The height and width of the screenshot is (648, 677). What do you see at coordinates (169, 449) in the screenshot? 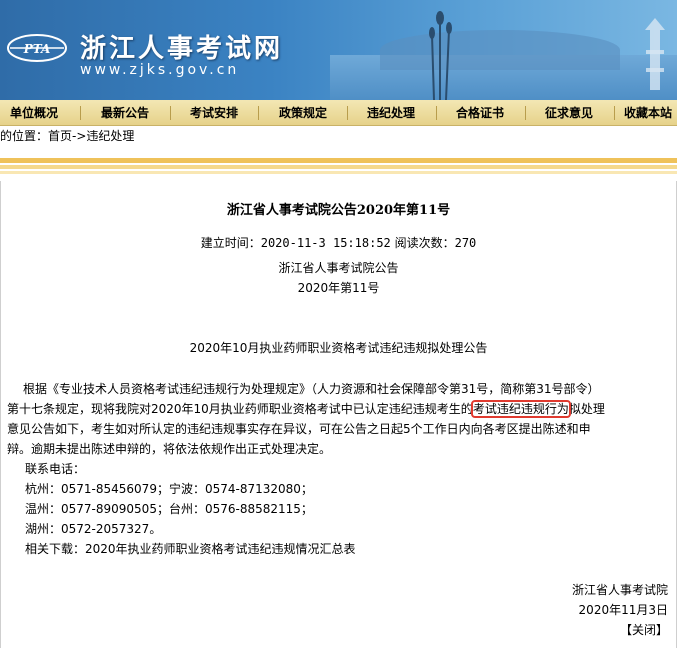
I see `paragraph-line: 辩。逾期未提出陈述申辩的，将依法依规作出正式处理决定。` at bounding box center [169, 449].